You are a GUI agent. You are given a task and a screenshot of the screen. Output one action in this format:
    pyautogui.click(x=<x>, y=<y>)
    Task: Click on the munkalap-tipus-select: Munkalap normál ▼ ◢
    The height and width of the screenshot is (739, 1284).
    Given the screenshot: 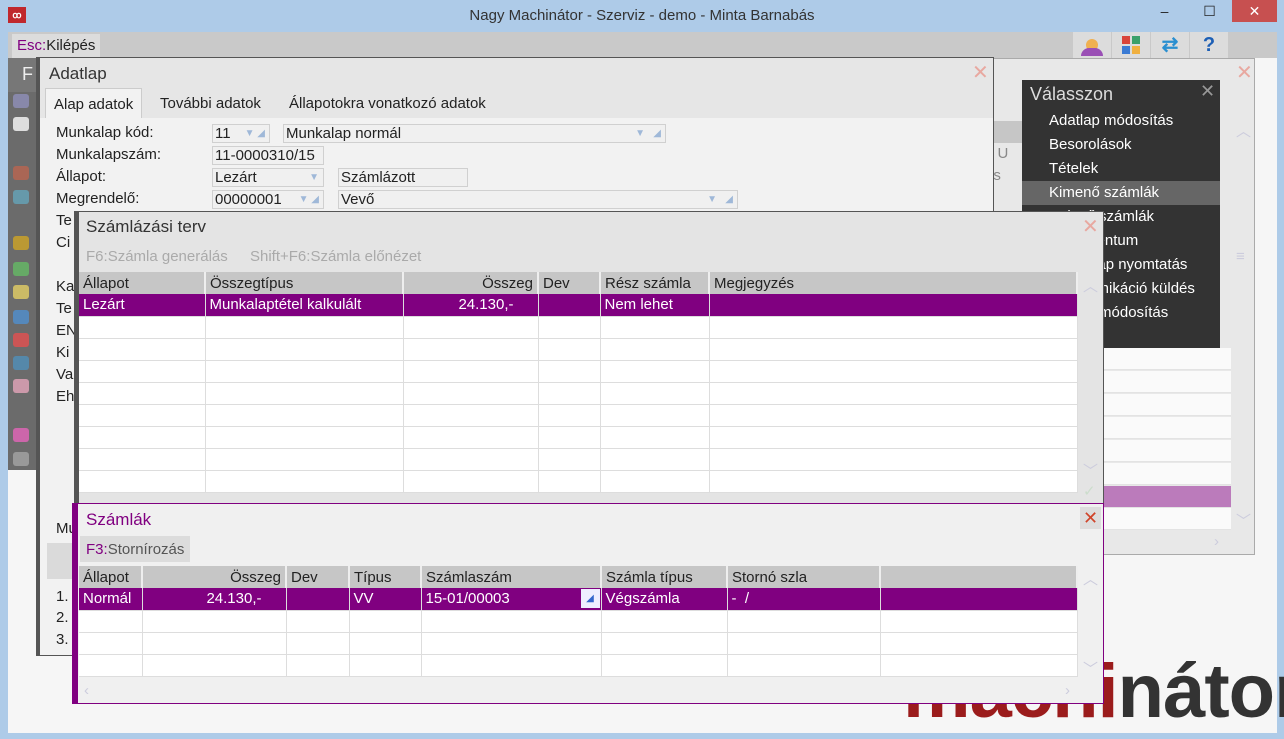 What is the action you would take?
    pyautogui.click(x=474, y=133)
    